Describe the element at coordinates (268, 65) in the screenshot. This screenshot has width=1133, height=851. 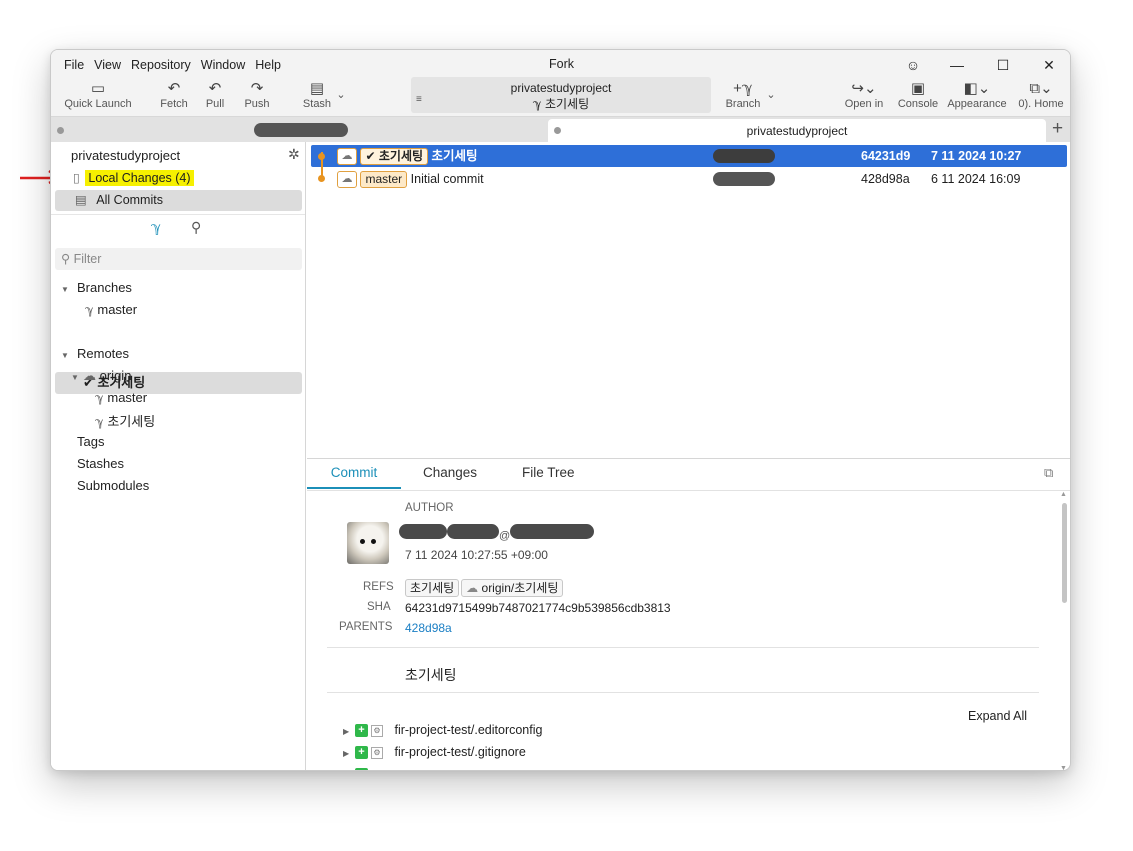
I see `menu-help: Help` at that location.